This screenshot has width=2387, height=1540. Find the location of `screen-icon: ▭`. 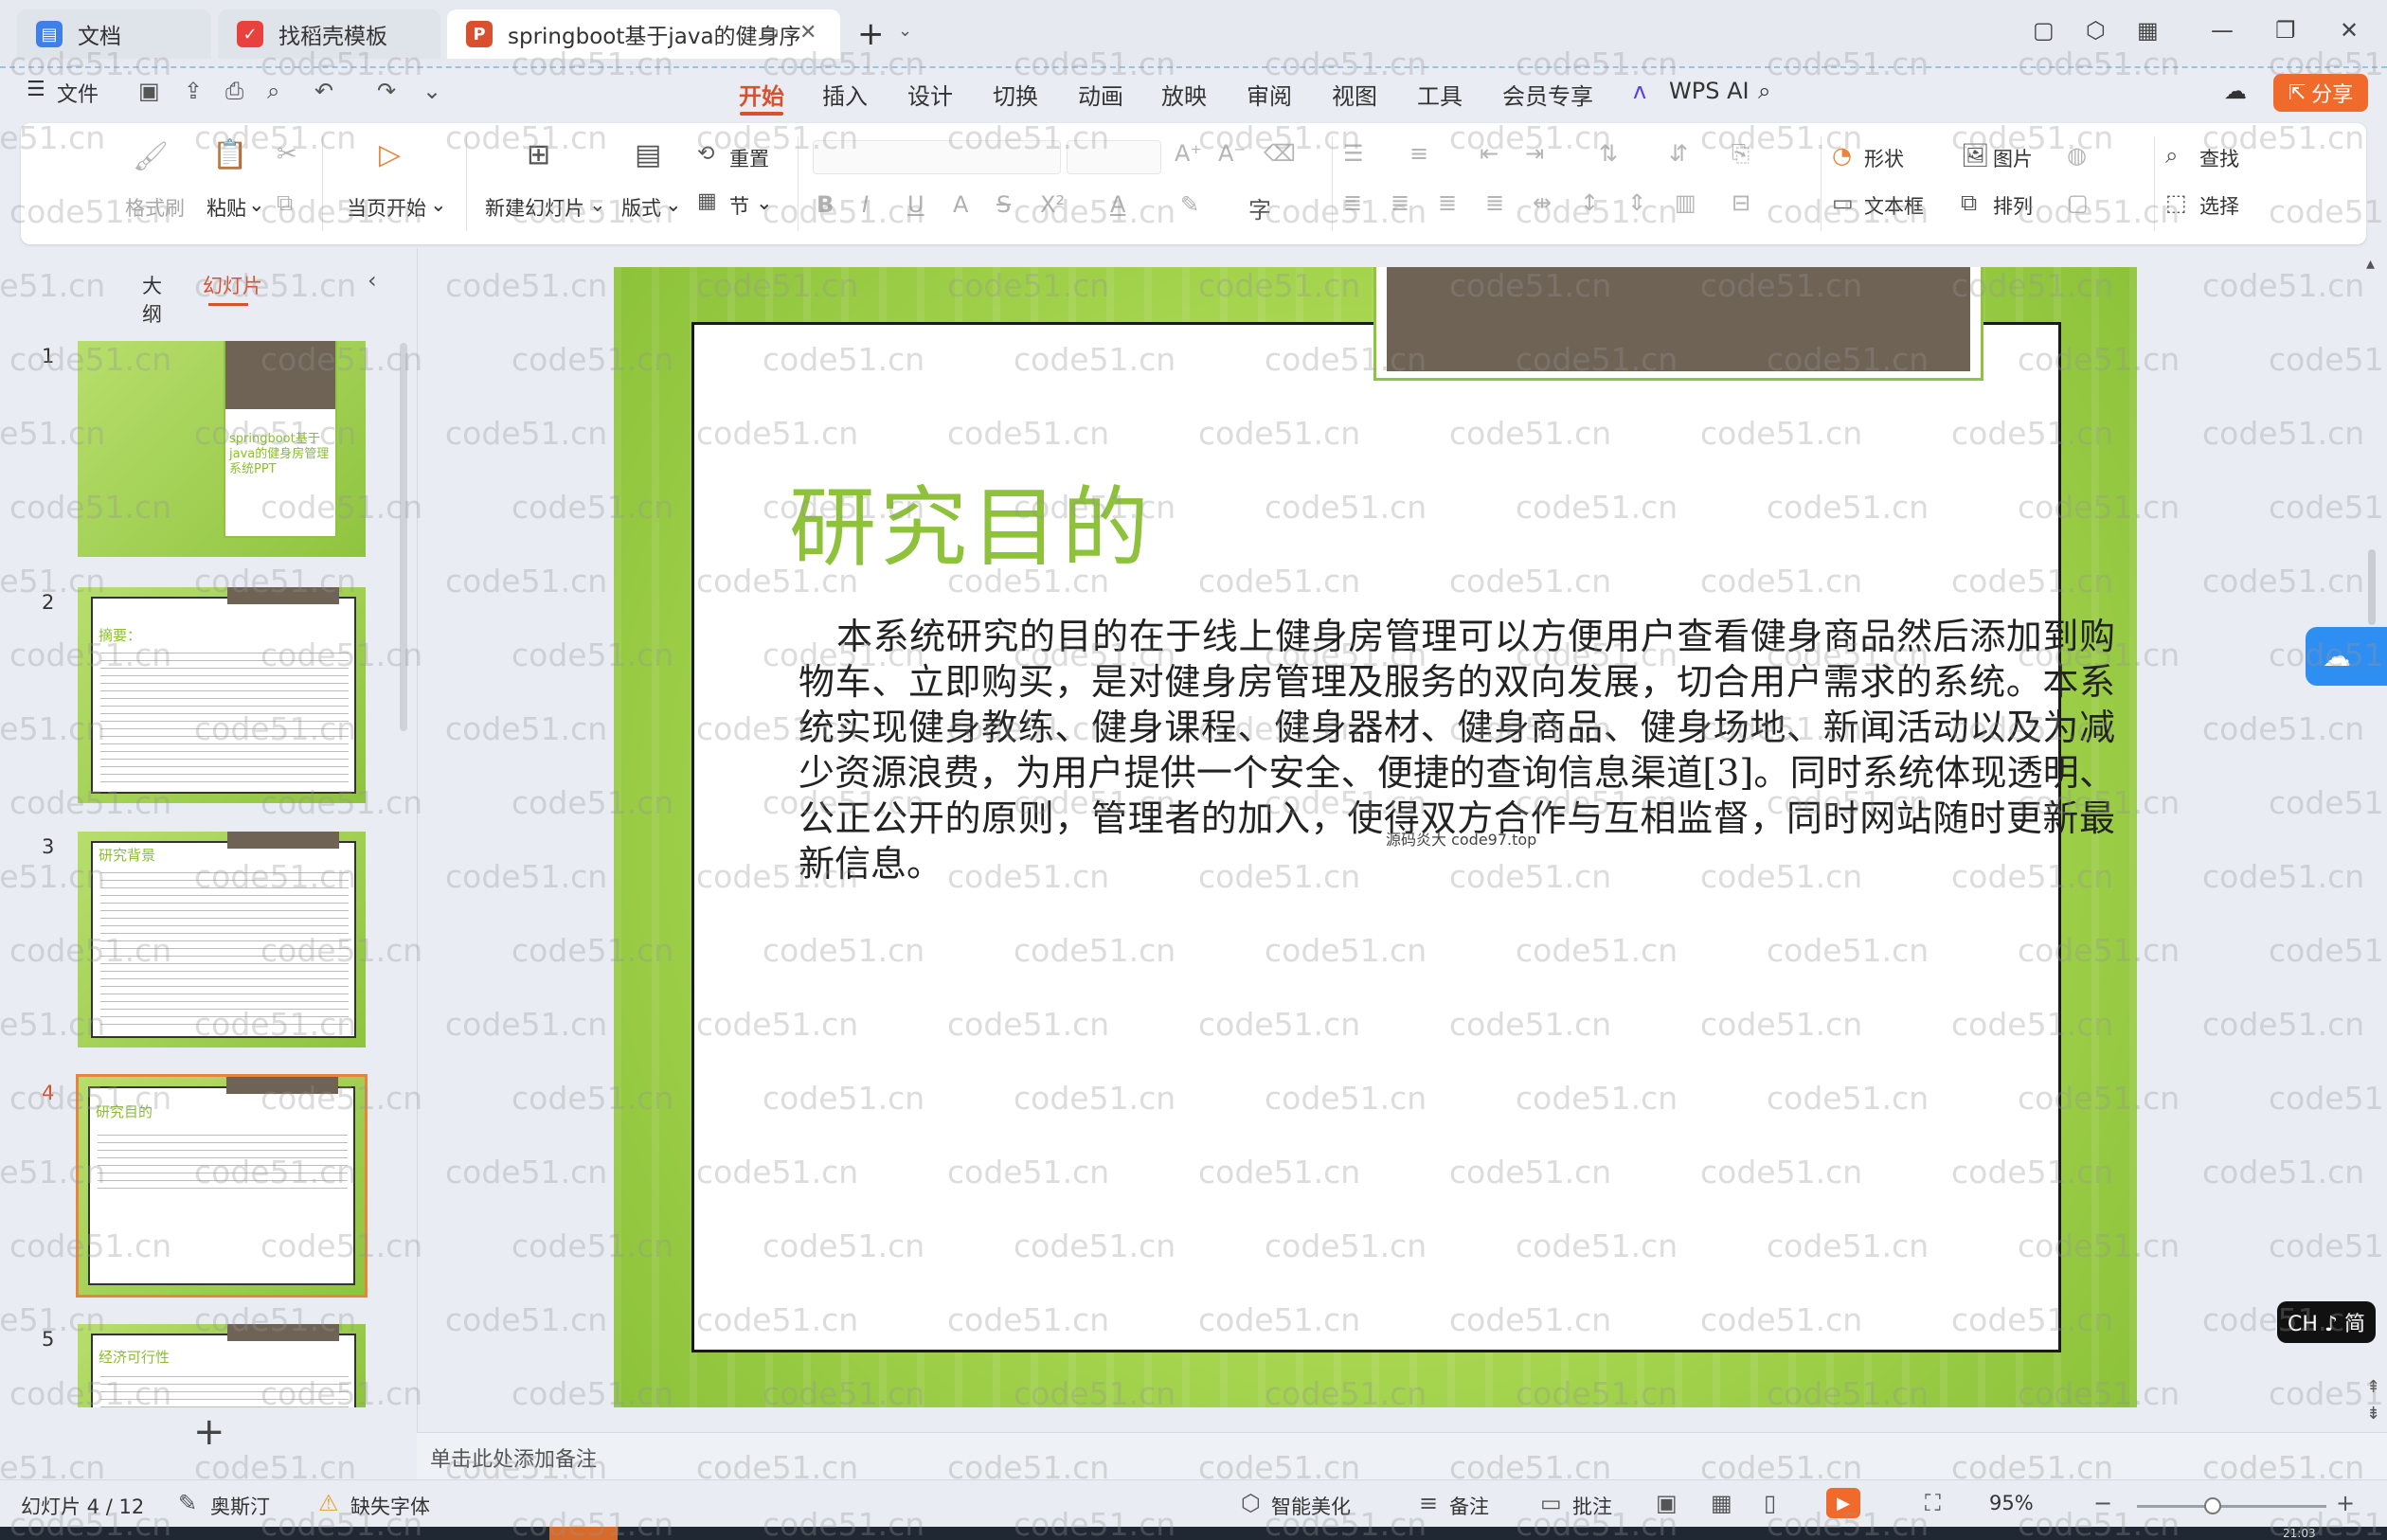

screen-icon: ▭ is located at coordinates (770, 33).